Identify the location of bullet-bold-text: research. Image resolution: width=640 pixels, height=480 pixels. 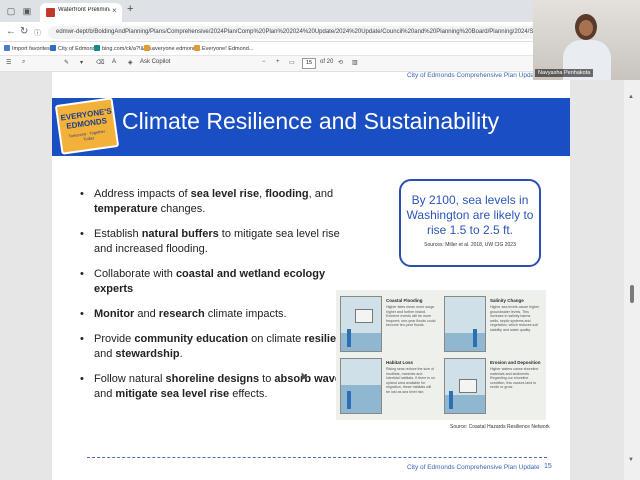
(181, 314).